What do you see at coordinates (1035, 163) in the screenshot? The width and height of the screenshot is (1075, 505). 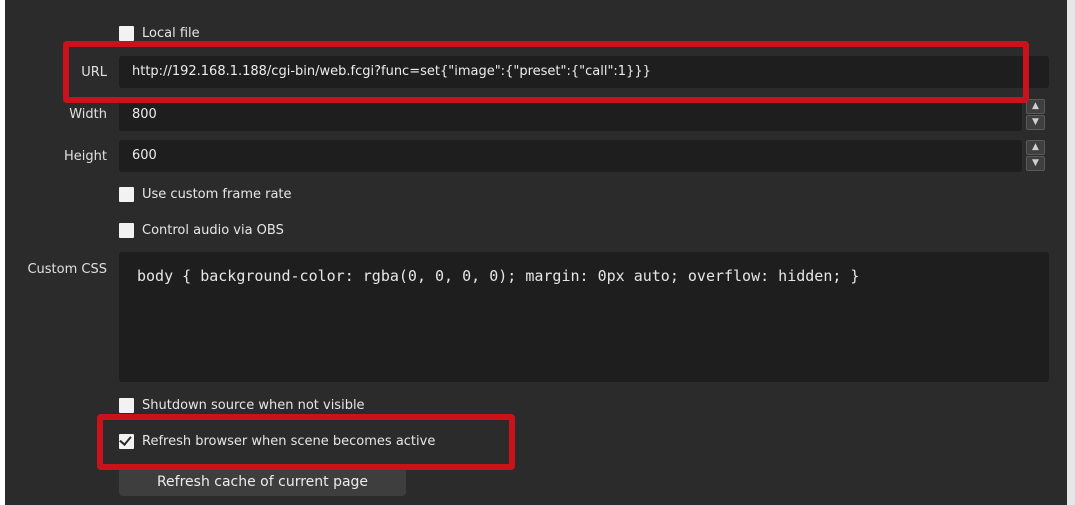 I see `height-down-arrow-icon: ▼` at bounding box center [1035, 163].